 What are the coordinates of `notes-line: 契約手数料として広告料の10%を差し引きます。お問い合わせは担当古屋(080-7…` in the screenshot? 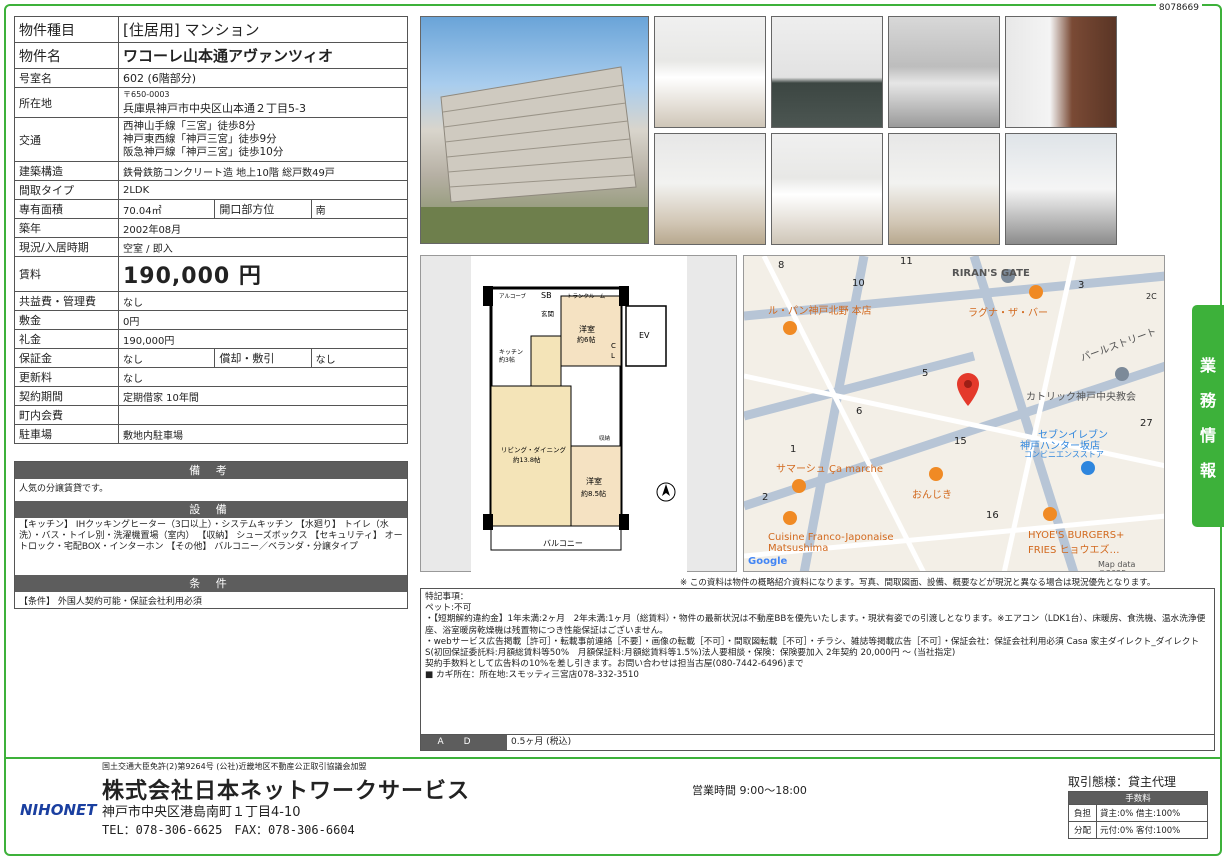 It's located at (614, 664).